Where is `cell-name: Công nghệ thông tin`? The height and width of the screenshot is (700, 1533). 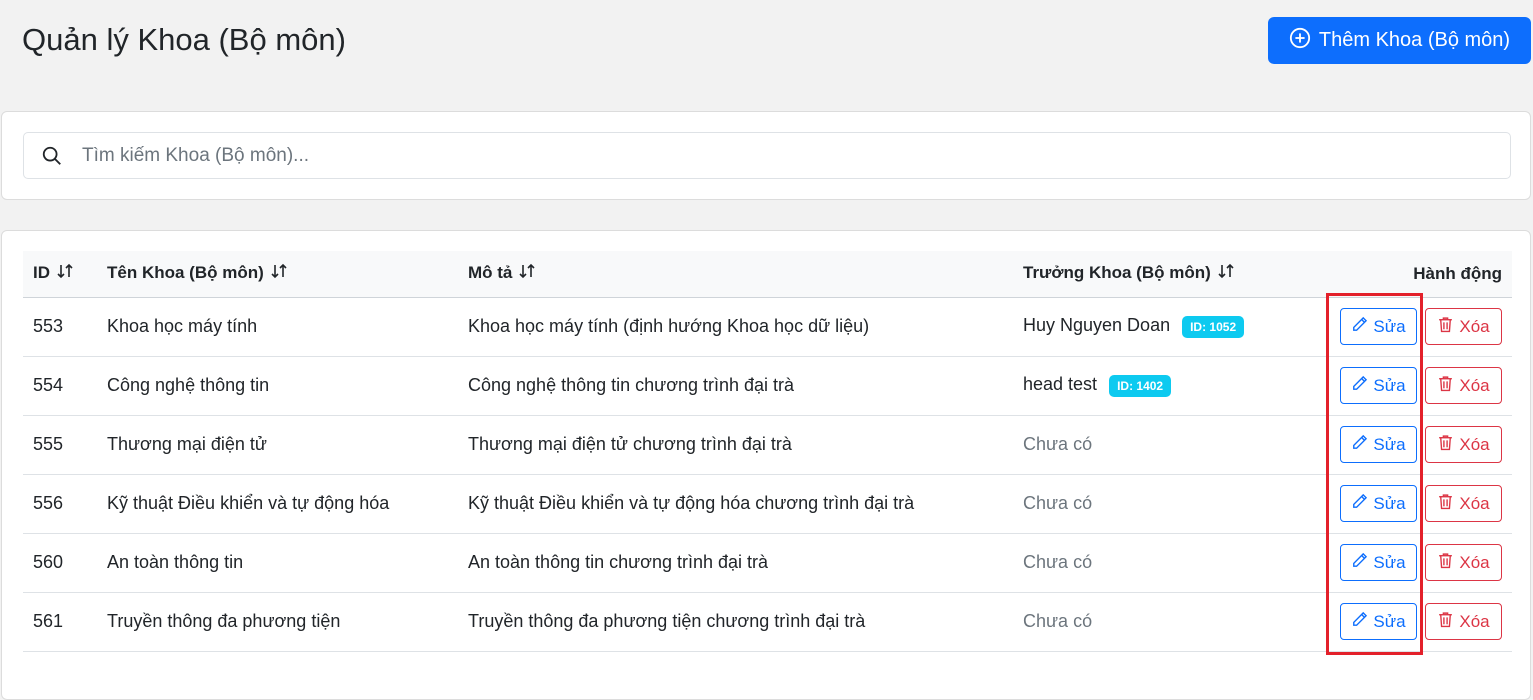 cell-name: Công nghệ thông tin is located at coordinates (188, 385).